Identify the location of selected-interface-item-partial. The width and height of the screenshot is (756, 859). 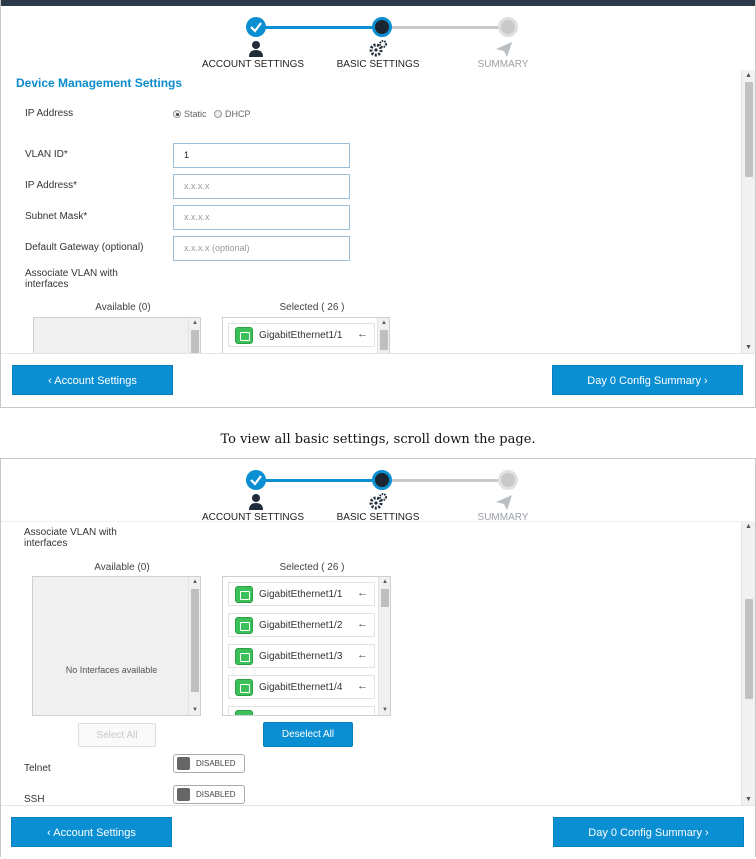
(301, 710).